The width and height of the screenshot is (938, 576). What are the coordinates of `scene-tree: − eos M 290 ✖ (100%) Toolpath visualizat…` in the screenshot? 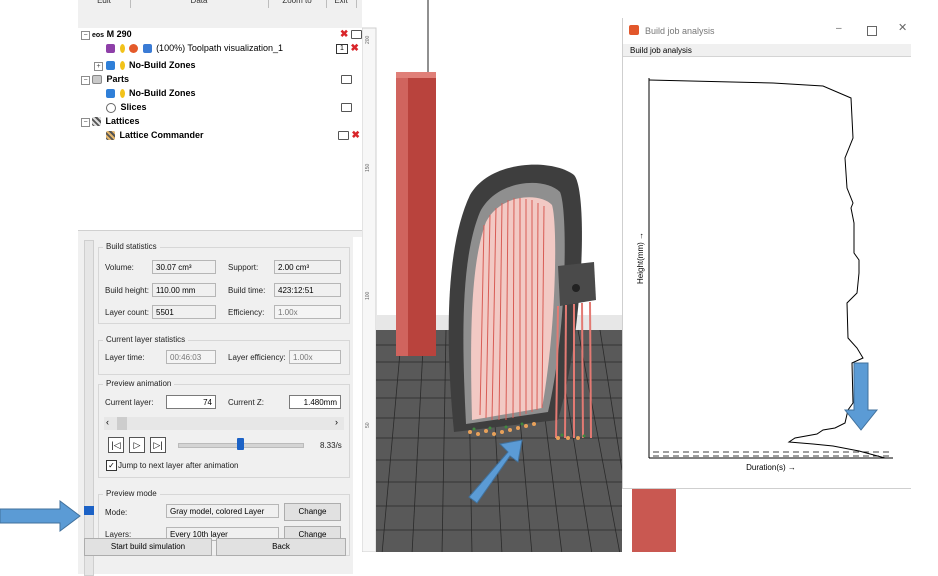 It's located at (220, 129).